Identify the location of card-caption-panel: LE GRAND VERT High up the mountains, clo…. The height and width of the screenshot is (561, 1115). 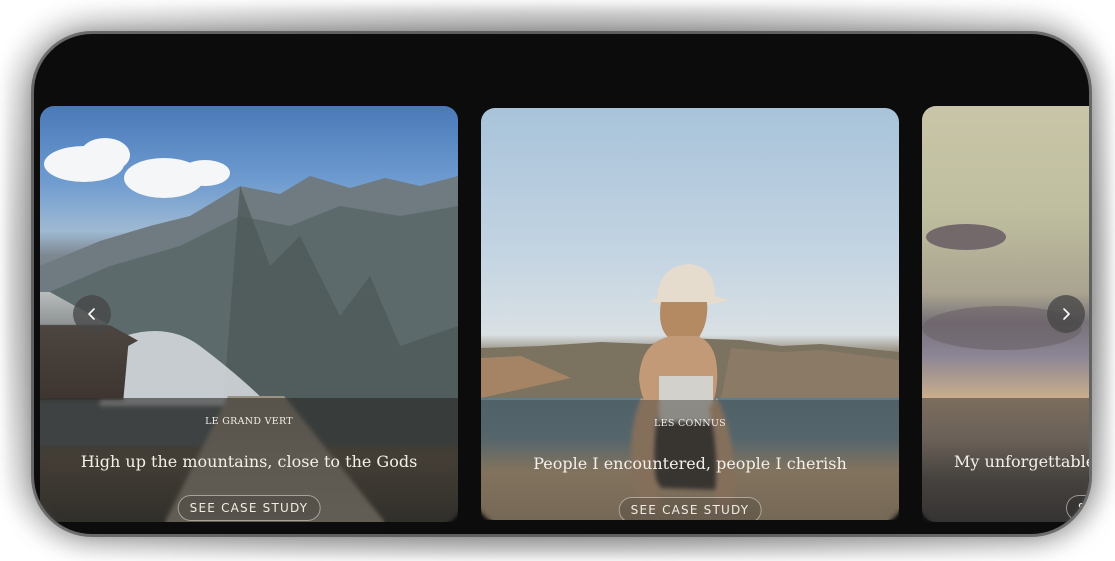
(249, 460).